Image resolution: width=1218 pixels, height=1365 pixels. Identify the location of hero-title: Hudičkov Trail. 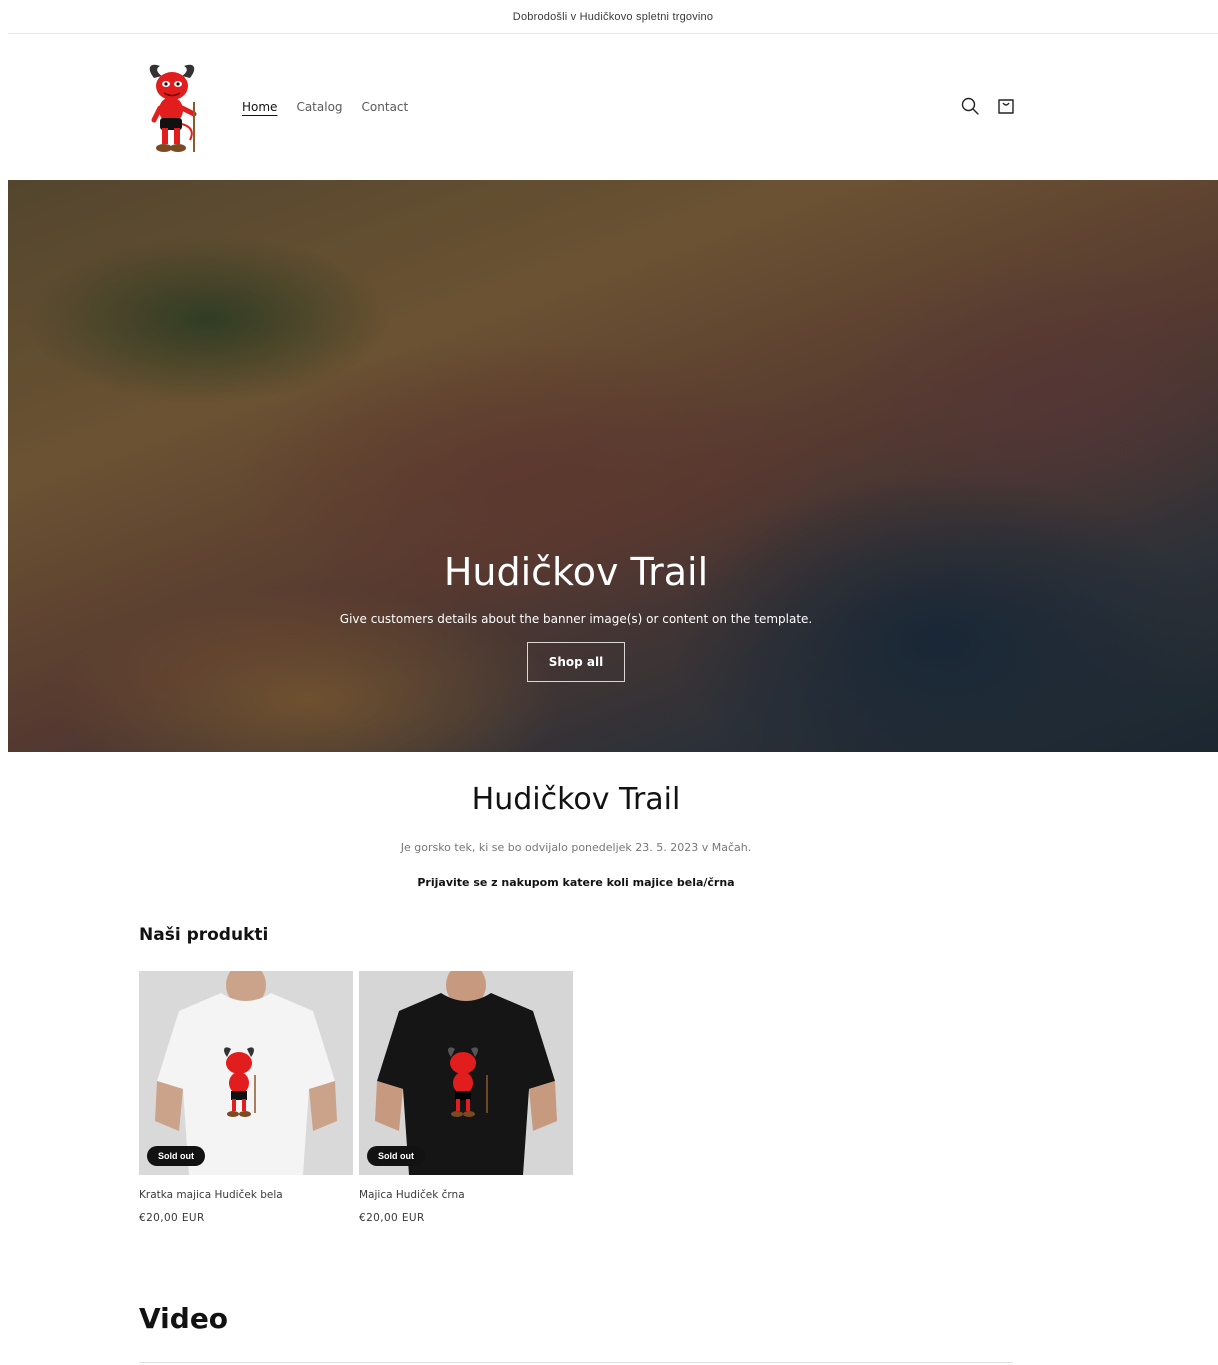
(576, 572).